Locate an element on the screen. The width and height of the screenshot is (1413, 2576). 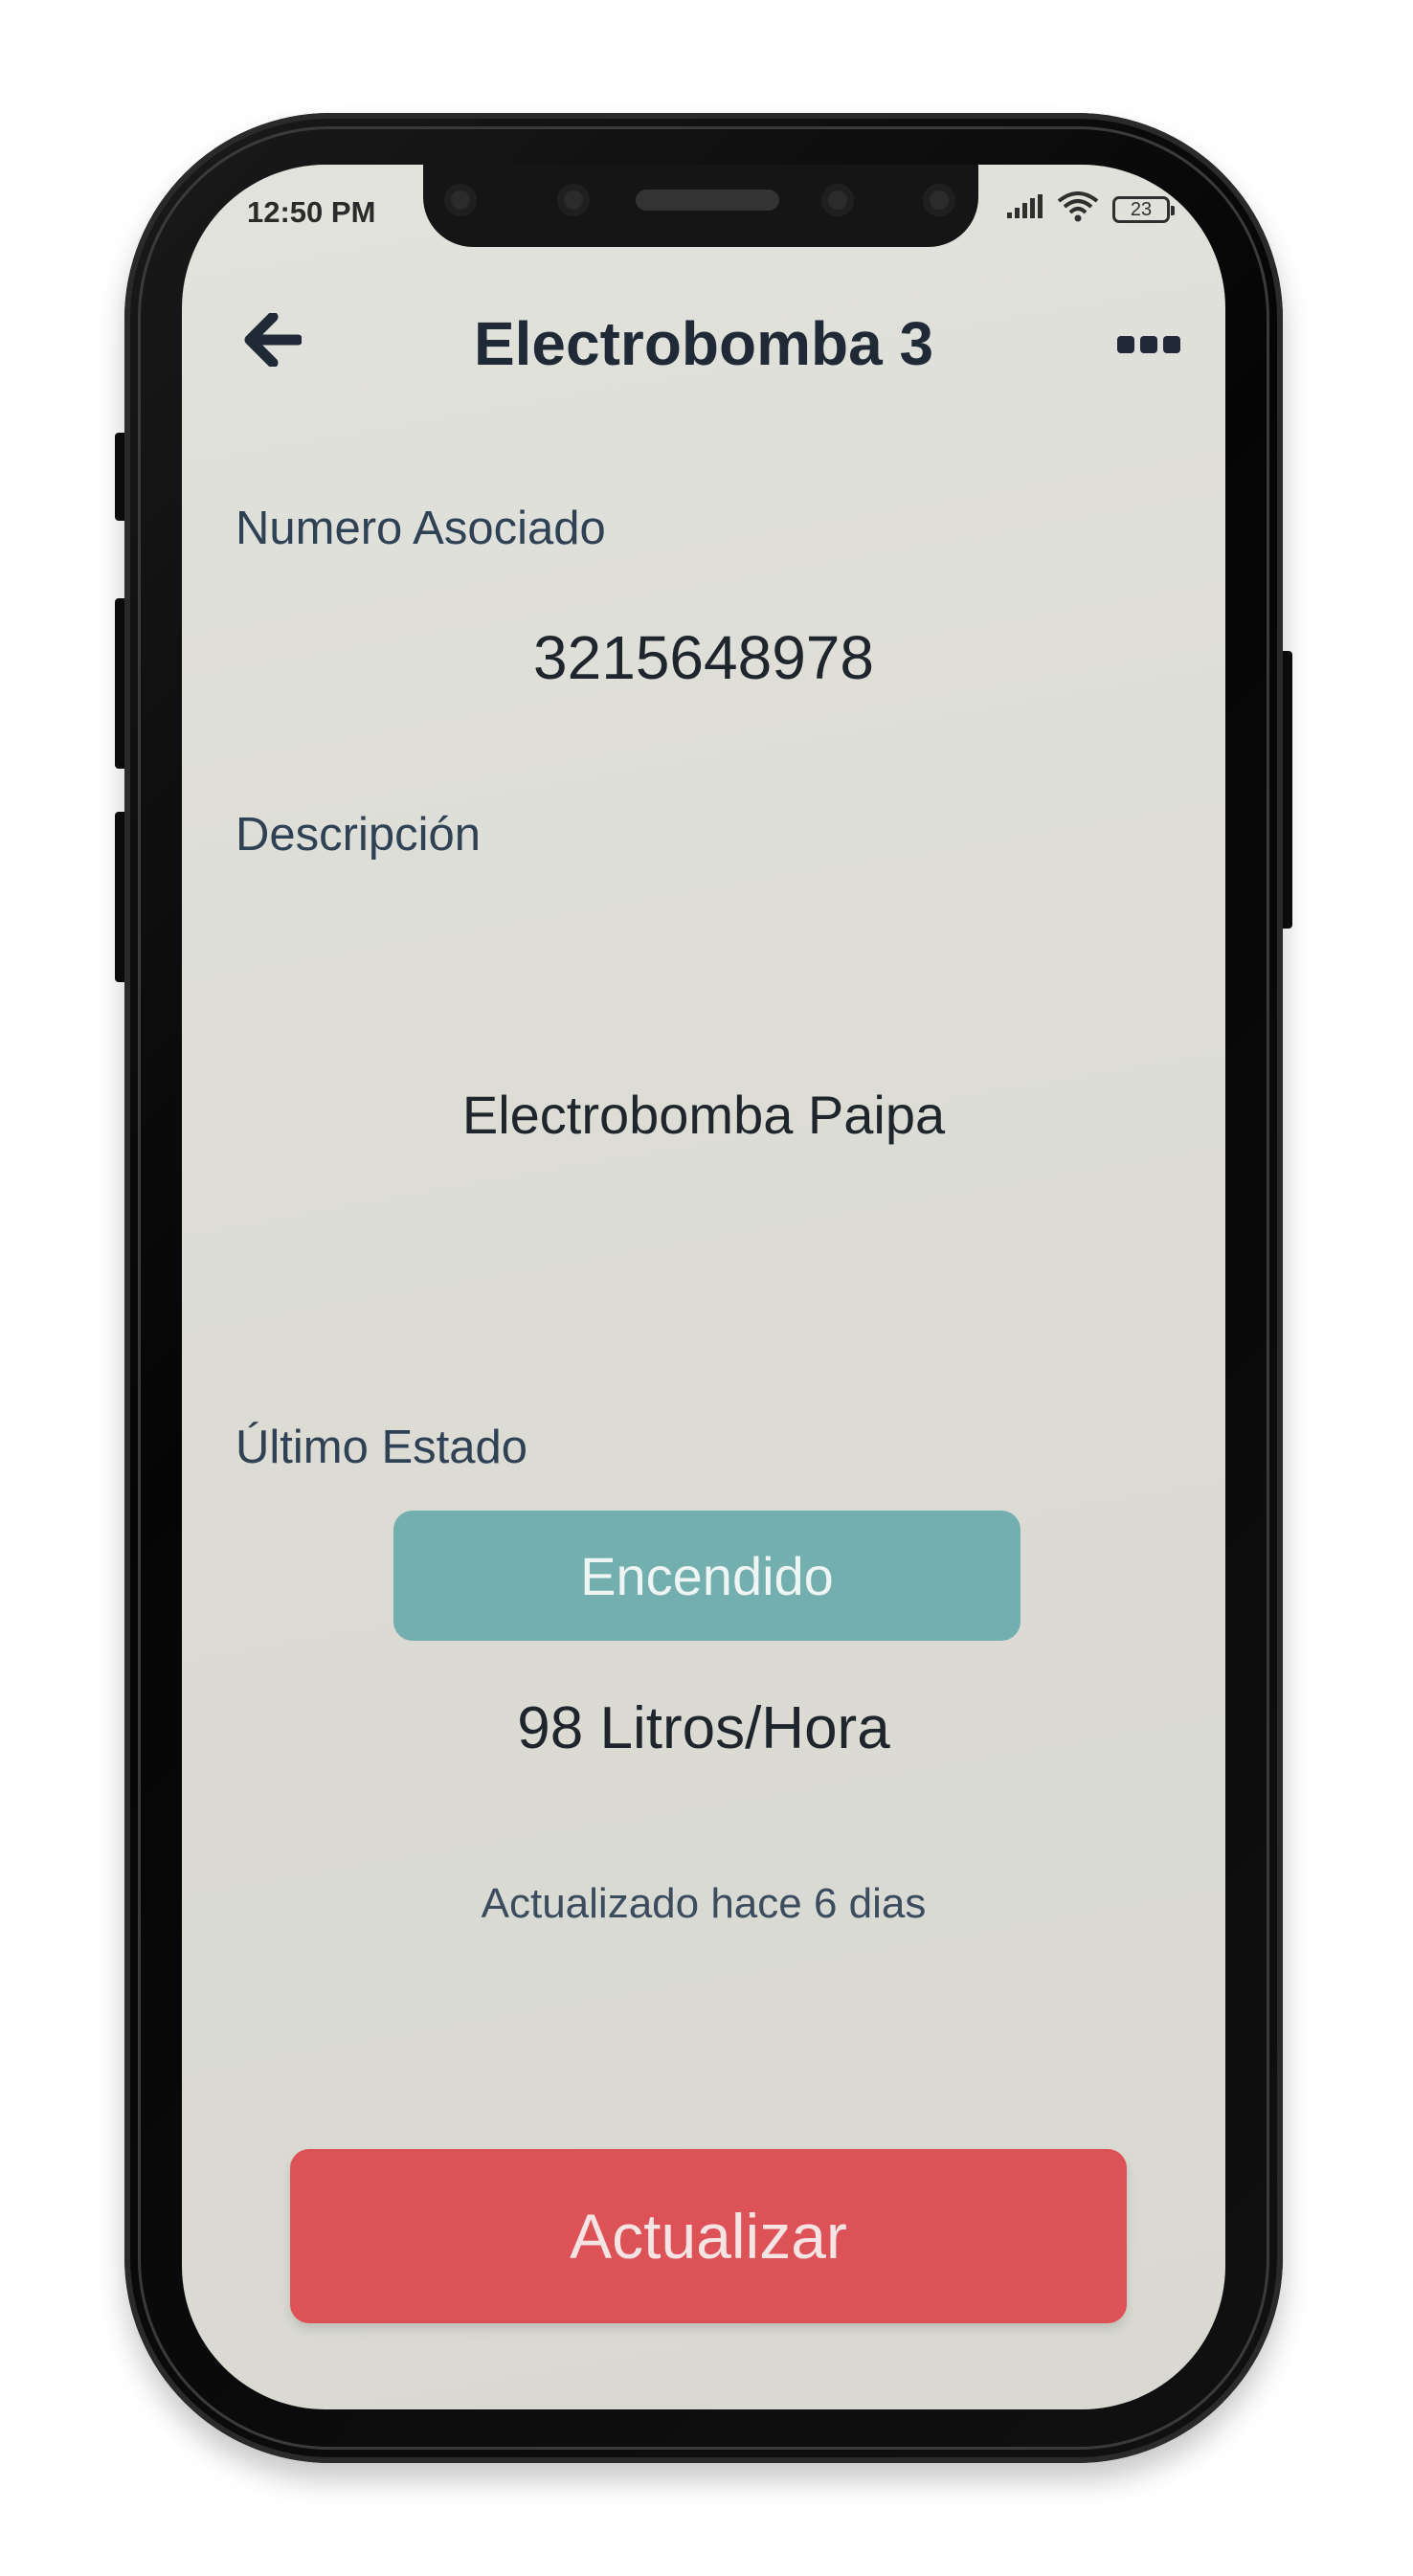
numero-asociado-label: Numero Asociado is located at coordinates (421, 528).